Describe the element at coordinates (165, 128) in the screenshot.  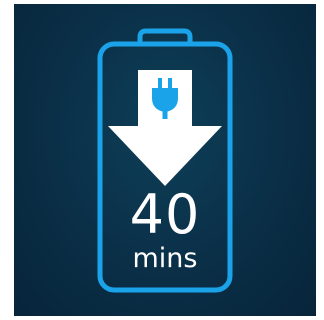
I see `arrow-down-icon` at that location.